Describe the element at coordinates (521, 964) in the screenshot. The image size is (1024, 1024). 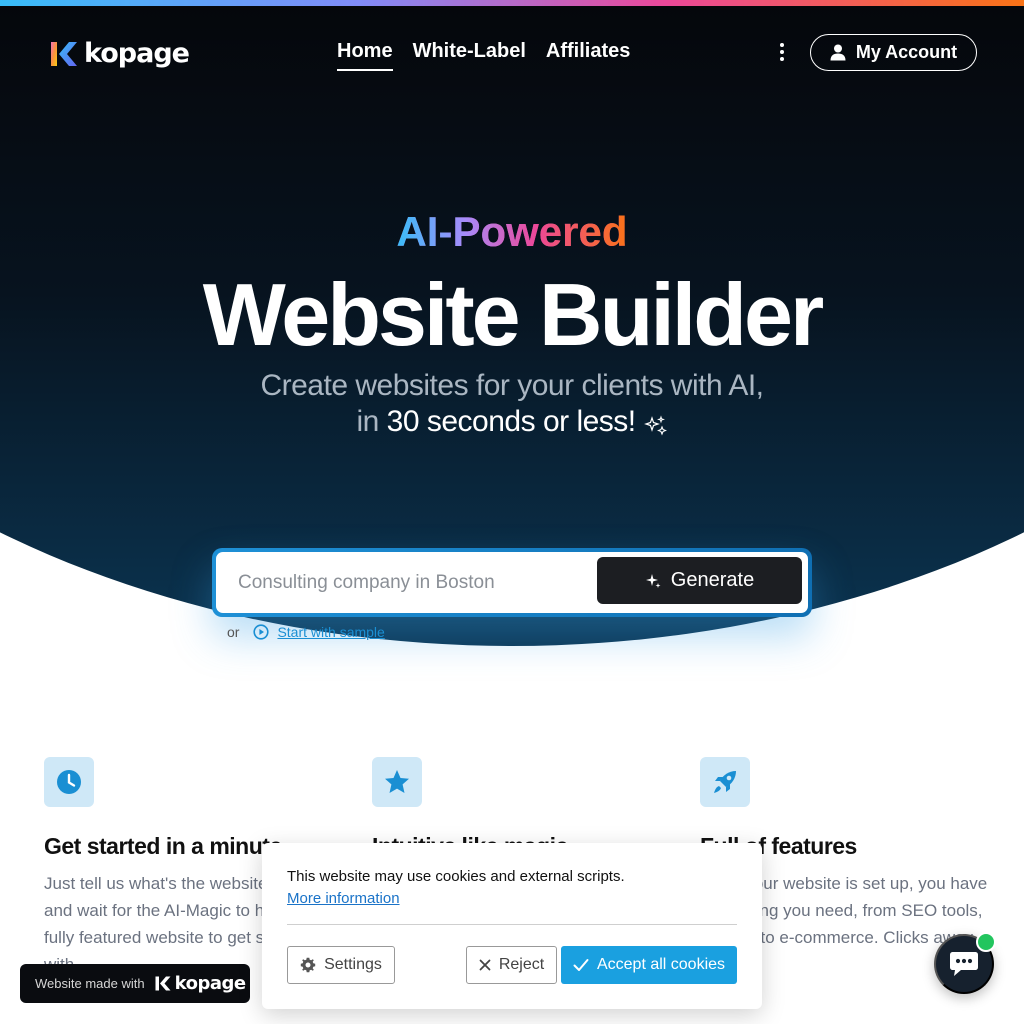
I see `reject-label: Reject` at that location.